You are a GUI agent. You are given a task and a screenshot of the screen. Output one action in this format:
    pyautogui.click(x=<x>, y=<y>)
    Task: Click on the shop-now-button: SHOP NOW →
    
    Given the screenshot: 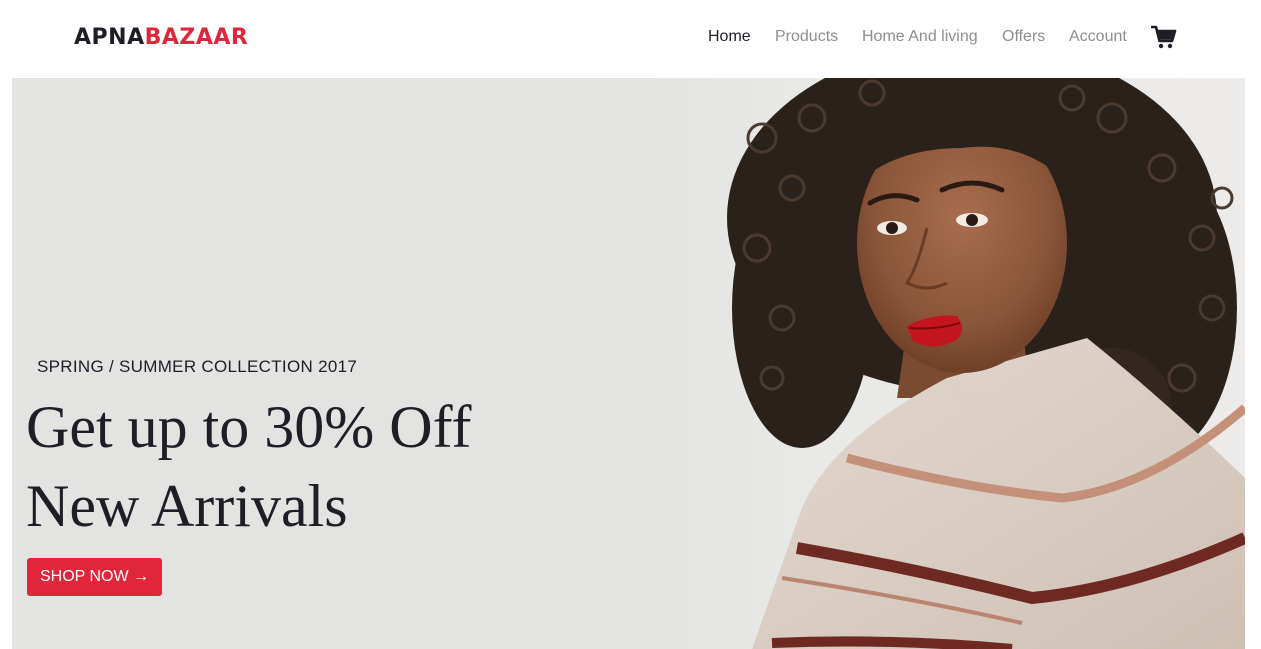 What is the action you would take?
    pyautogui.click(x=94, y=577)
    